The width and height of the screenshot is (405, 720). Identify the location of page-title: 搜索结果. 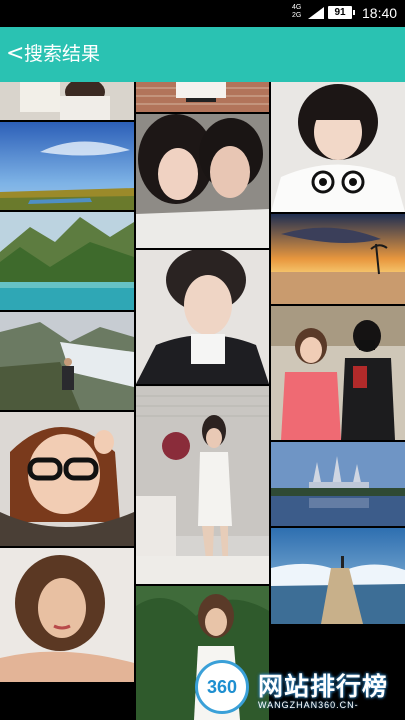
(62, 54).